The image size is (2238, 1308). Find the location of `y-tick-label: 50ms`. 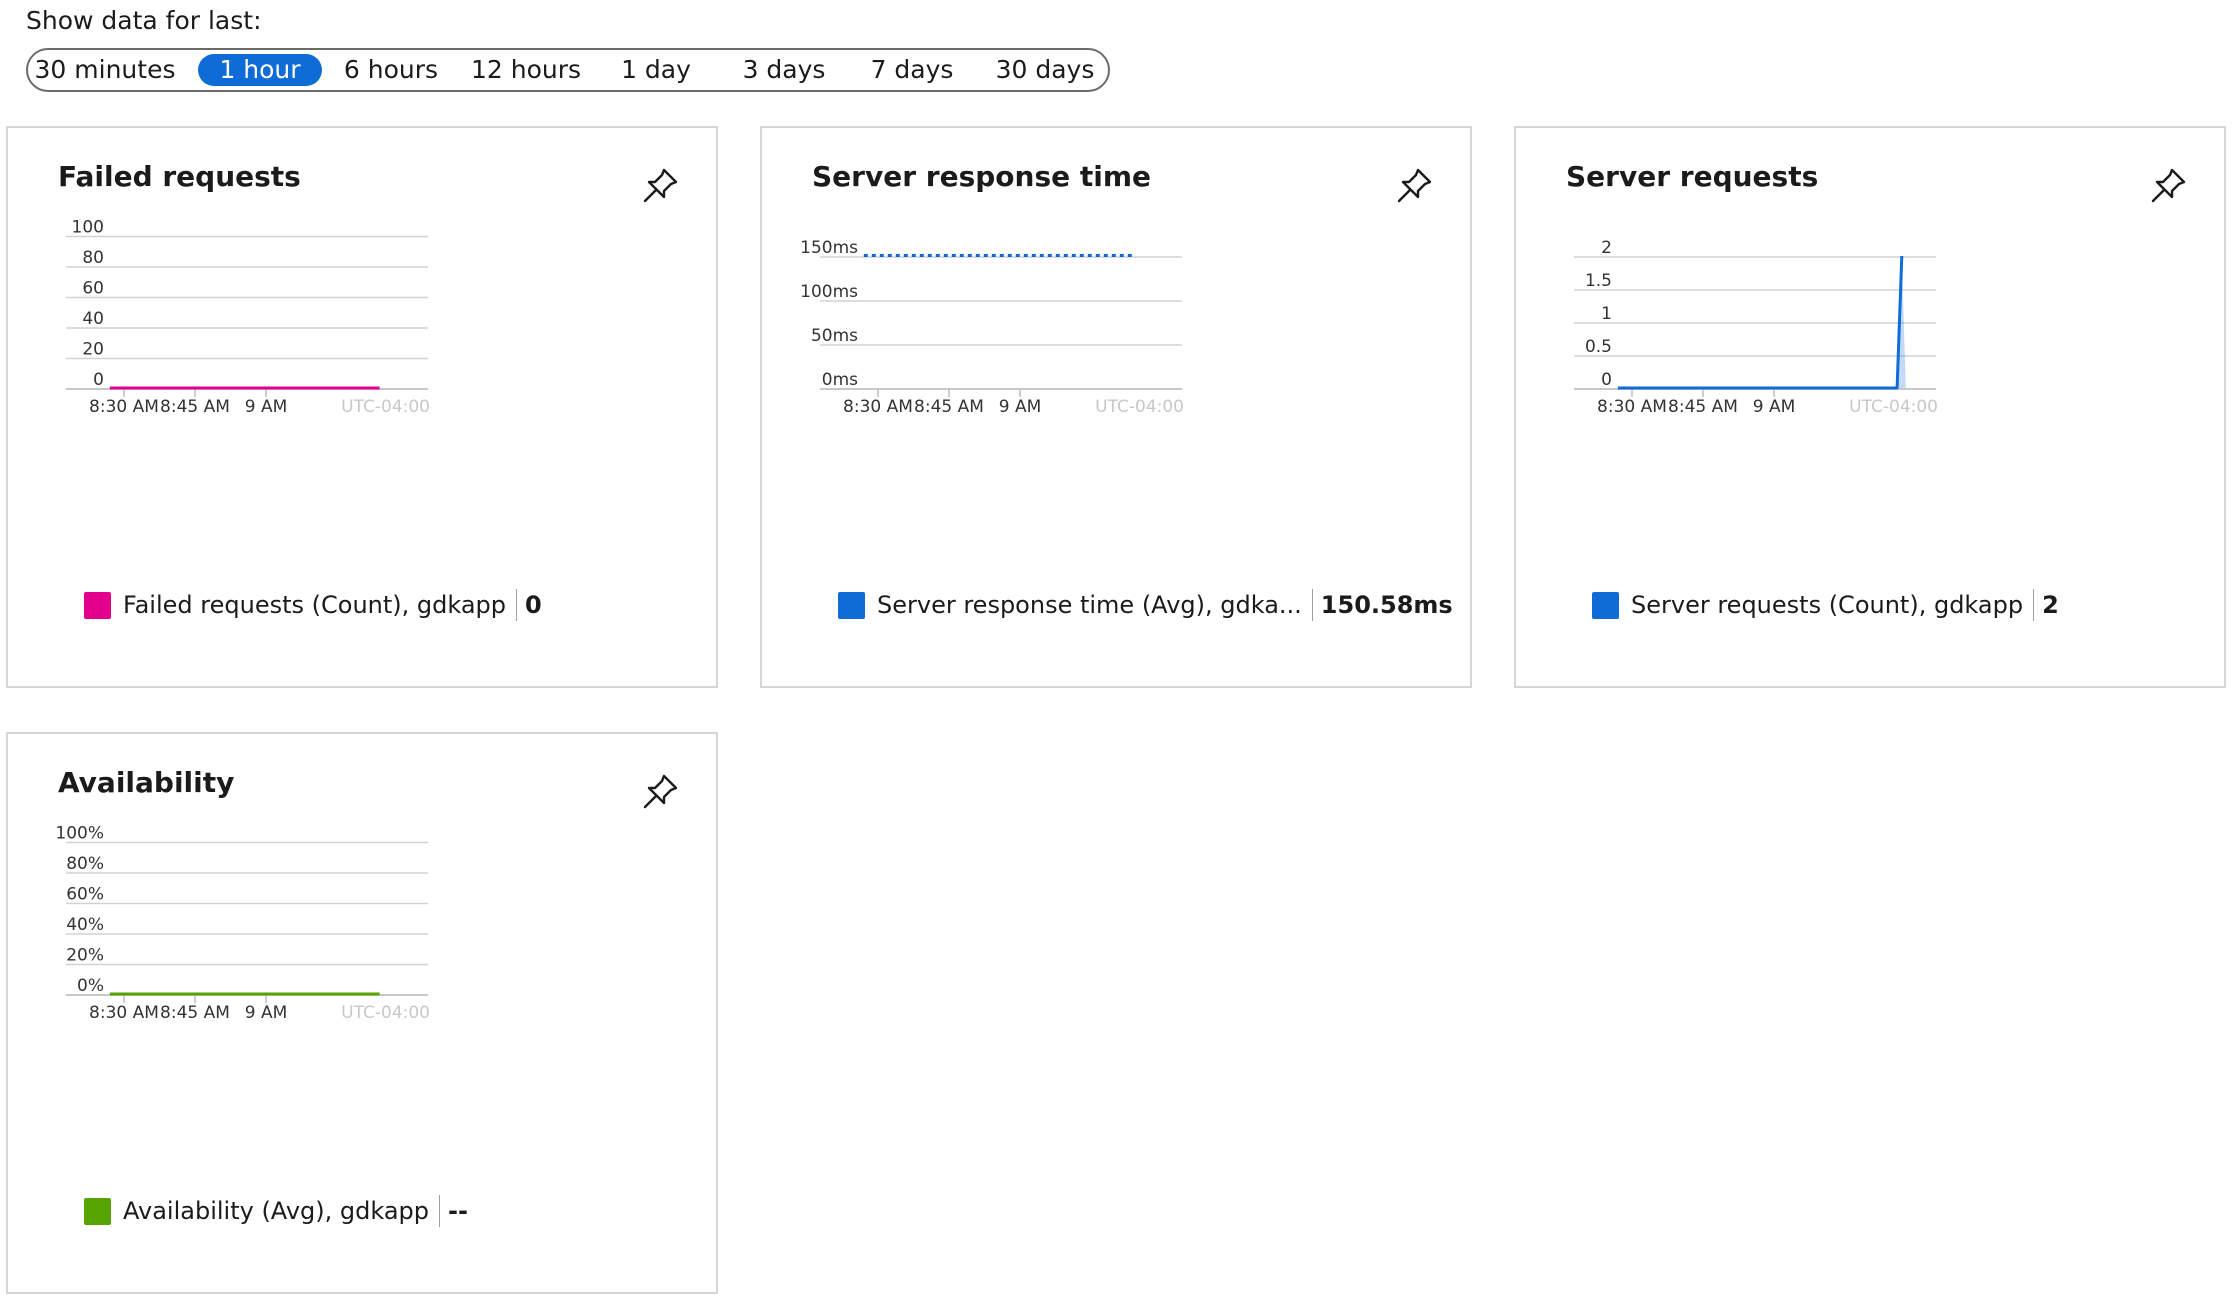

y-tick-label: 50ms is located at coordinates (834, 336).